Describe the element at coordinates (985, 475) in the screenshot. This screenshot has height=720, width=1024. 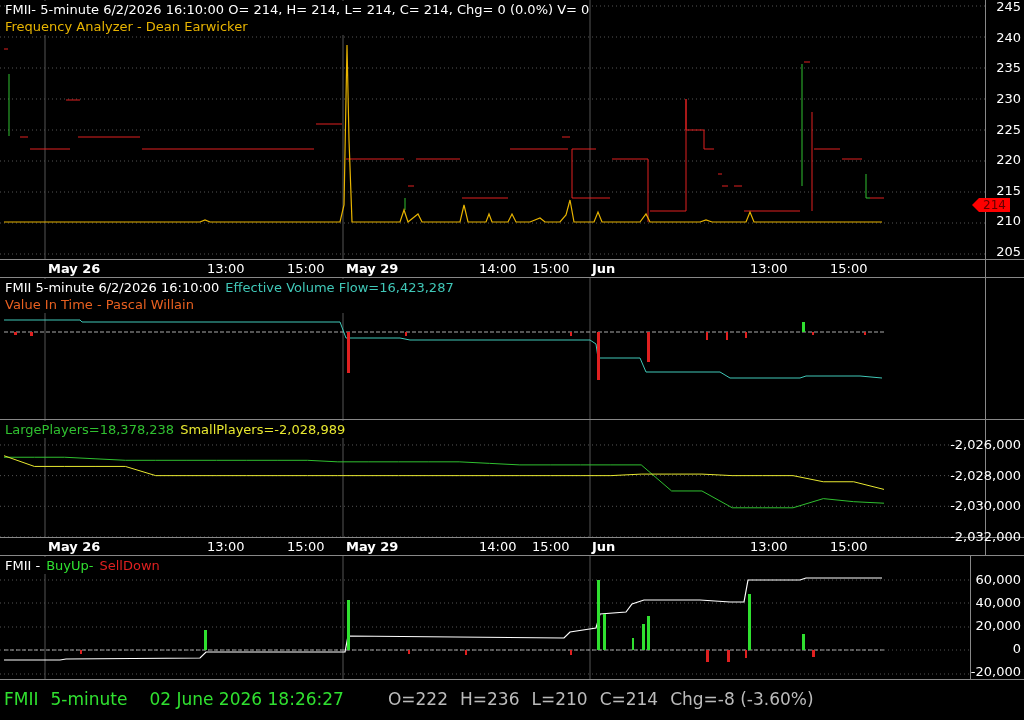
I see `axis-label: -2,028,000` at that location.